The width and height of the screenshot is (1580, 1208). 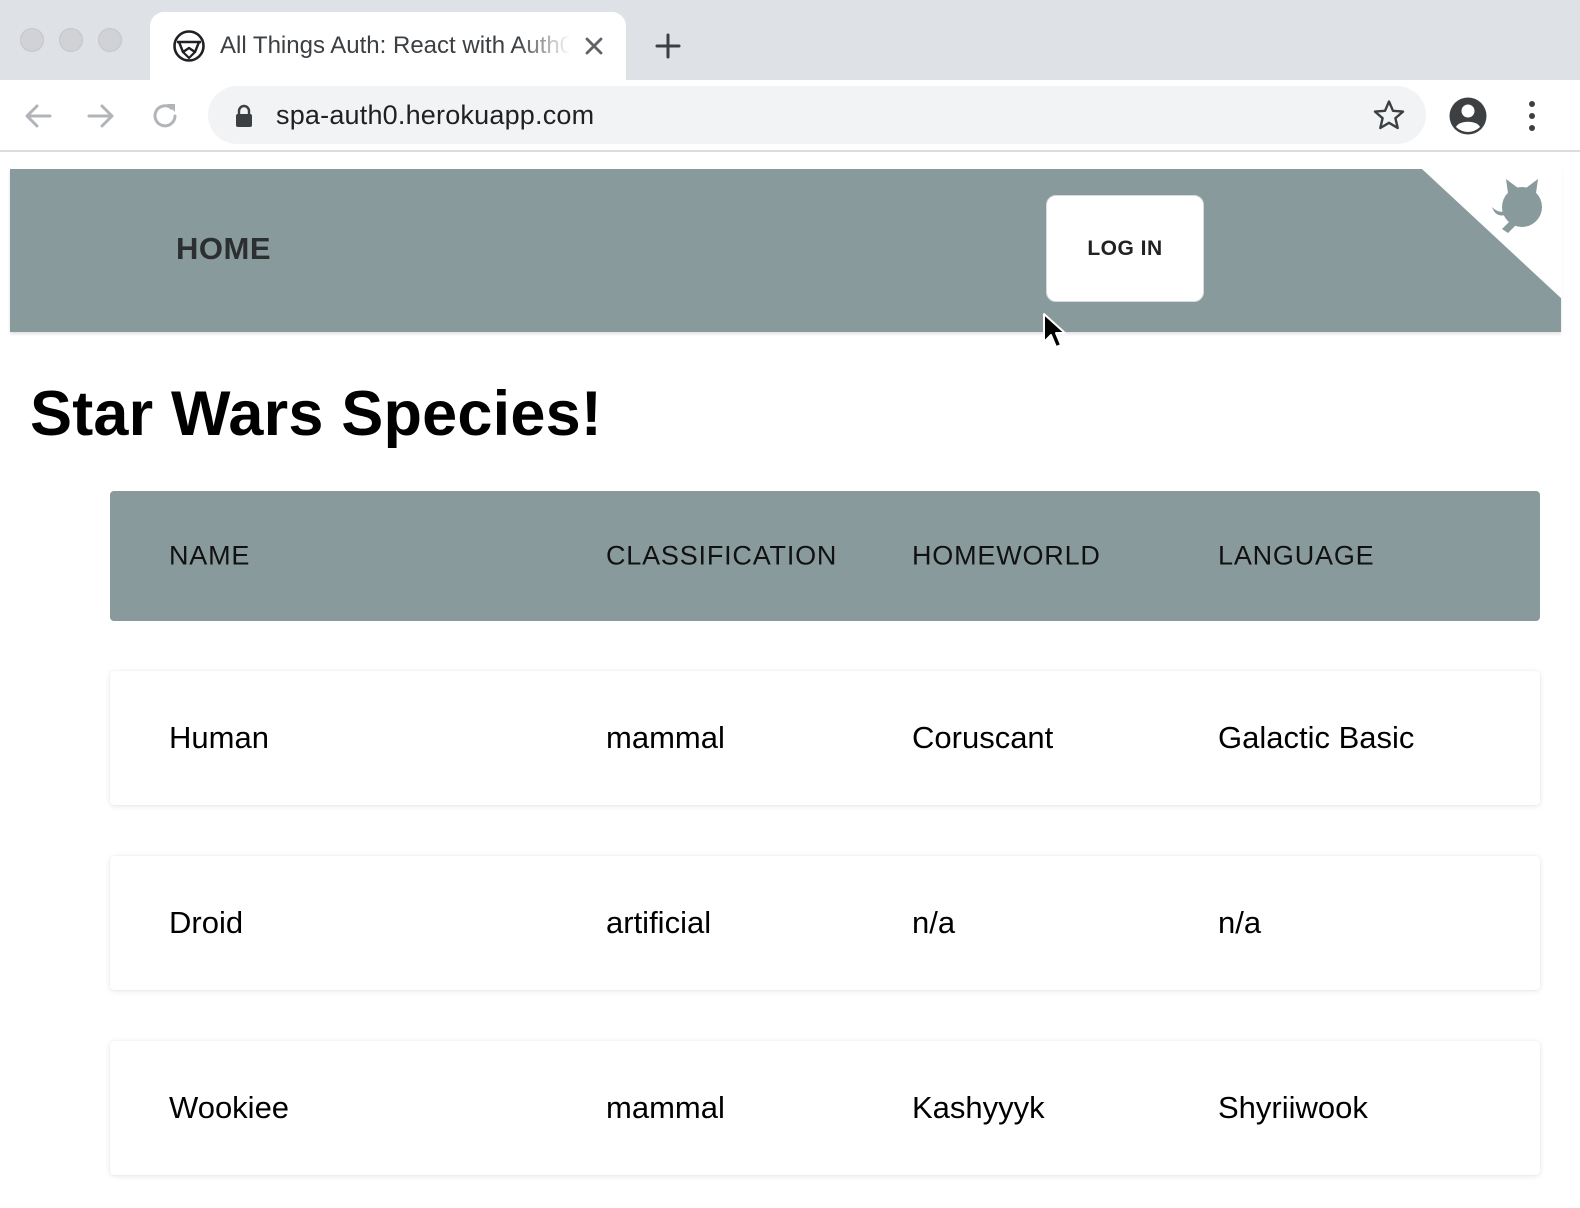 What do you see at coordinates (244, 115) in the screenshot?
I see `lock-icon` at bounding box center [244, 115].